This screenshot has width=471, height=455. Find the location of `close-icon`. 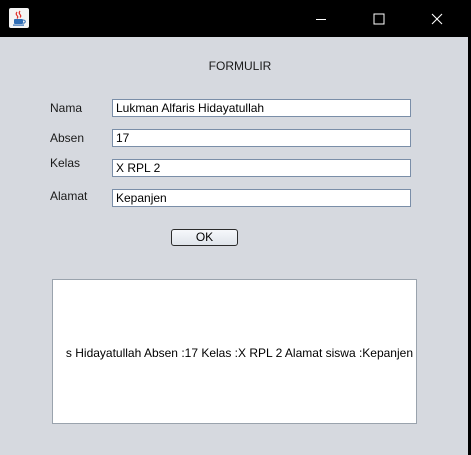

close-icon is located at coordinates (437, 18).